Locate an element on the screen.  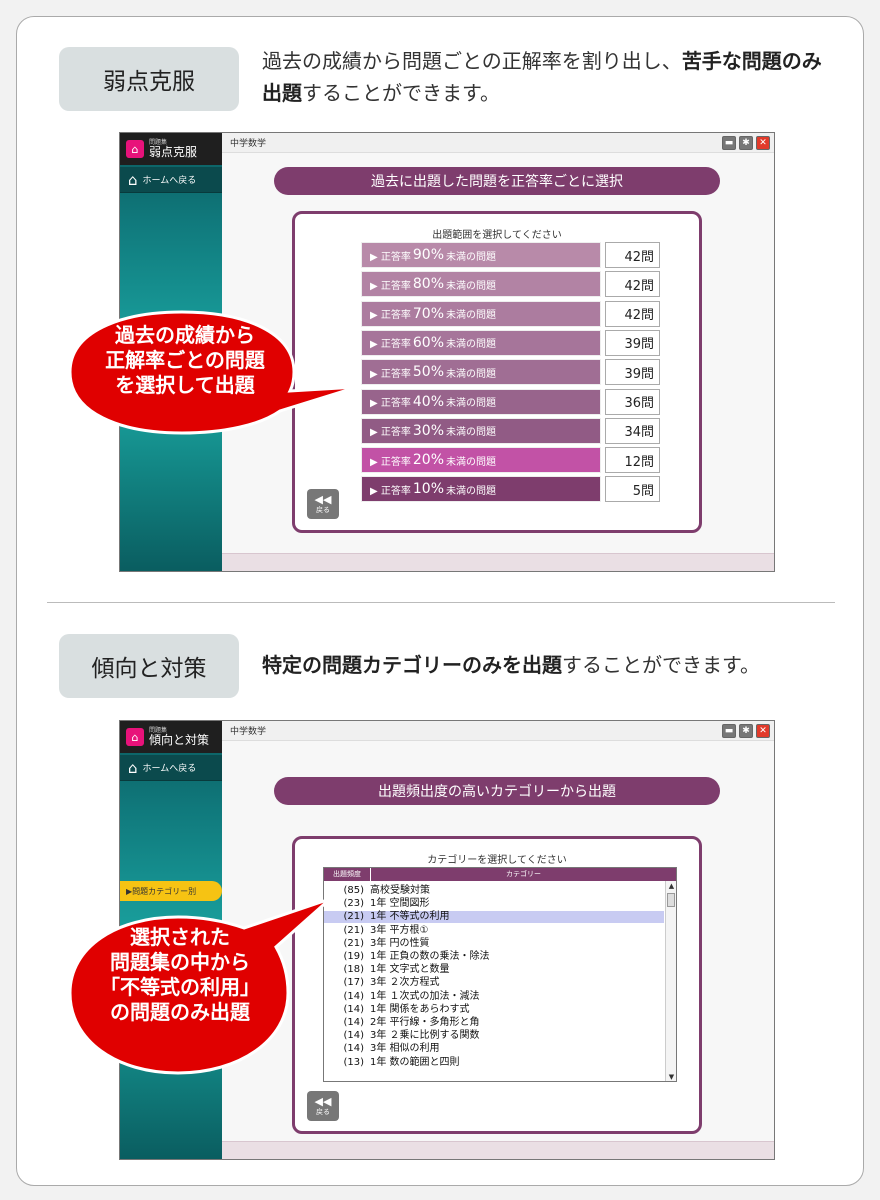
list-item: (14) 1年 関係をあらわす式 is located at coordinates (494, 1010).